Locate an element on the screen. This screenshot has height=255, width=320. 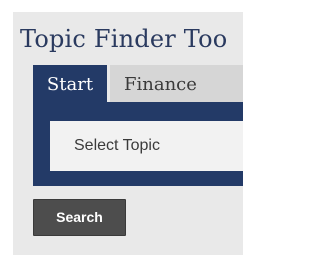
search-button: Search is located at coordinates (79, 217).